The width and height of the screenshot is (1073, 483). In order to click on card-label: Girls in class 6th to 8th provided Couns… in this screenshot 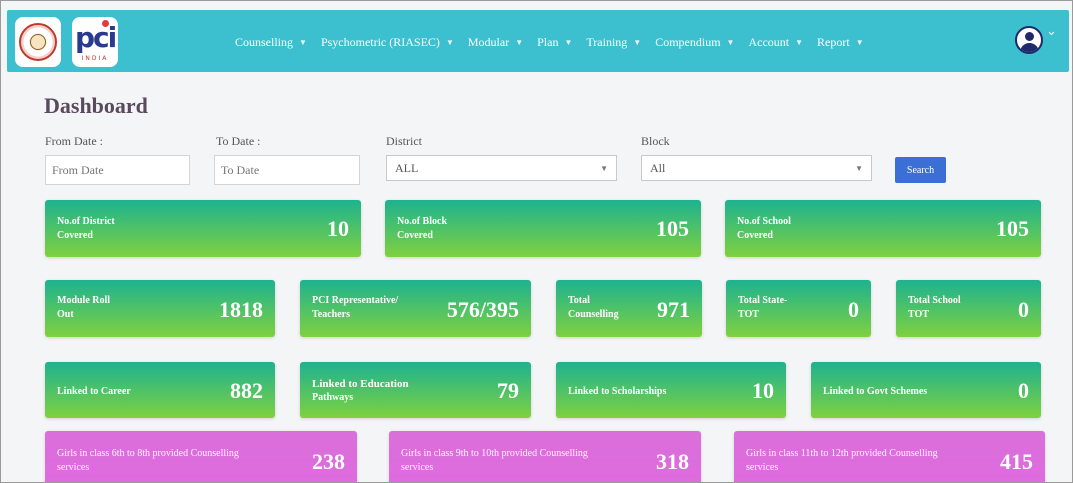, I will do `click(148, 460)`.